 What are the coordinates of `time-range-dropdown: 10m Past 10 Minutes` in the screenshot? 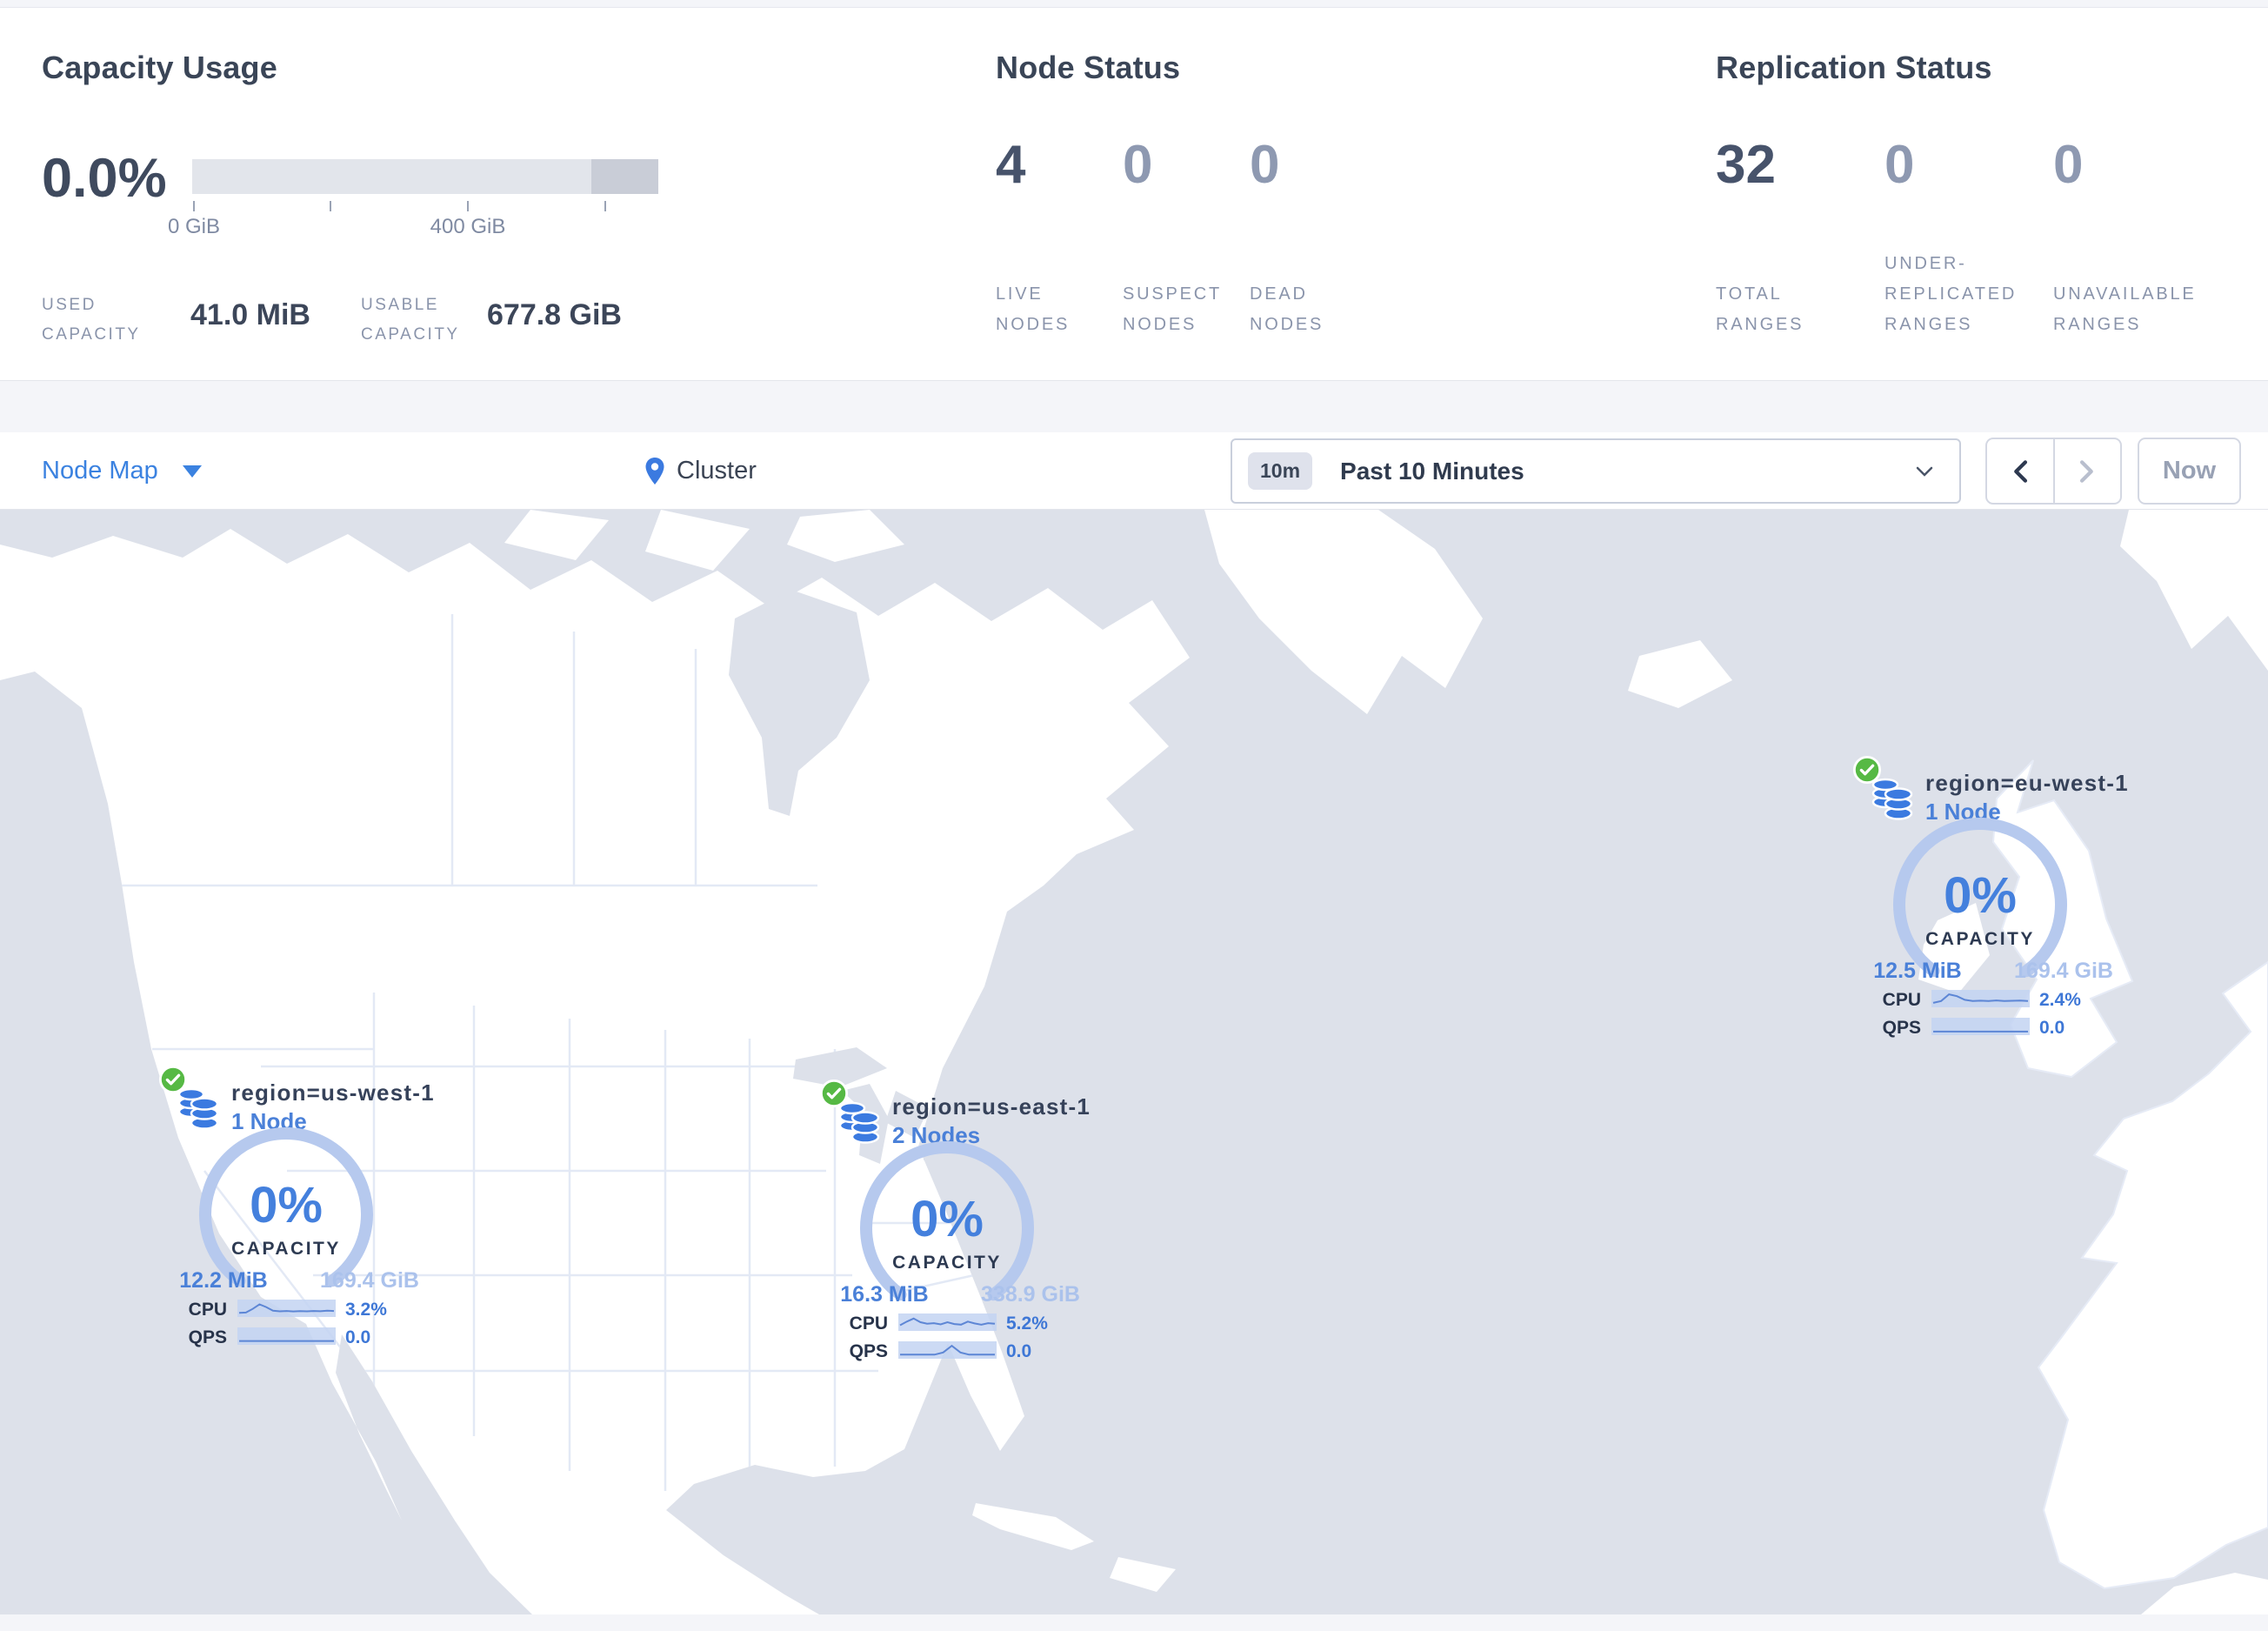 It's located at (1596, 471).